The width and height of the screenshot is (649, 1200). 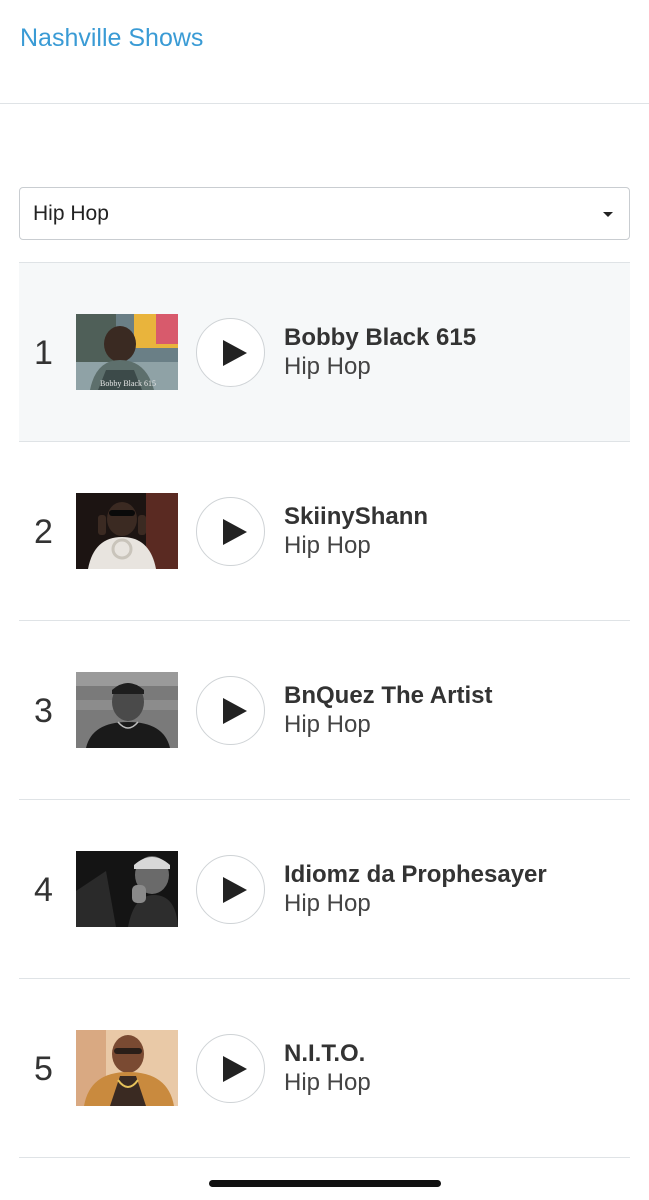 I want to click on artist-name: BnQuez The Artist, so click(x=388, y=696).